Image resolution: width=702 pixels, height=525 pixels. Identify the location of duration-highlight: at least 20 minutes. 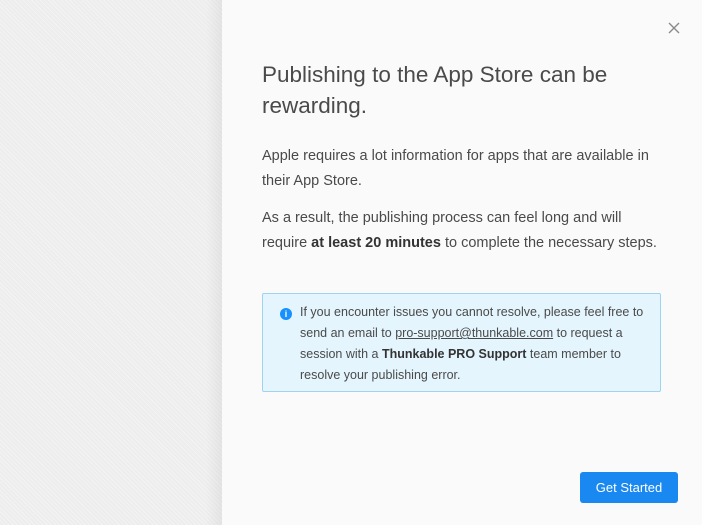
(376, 242).